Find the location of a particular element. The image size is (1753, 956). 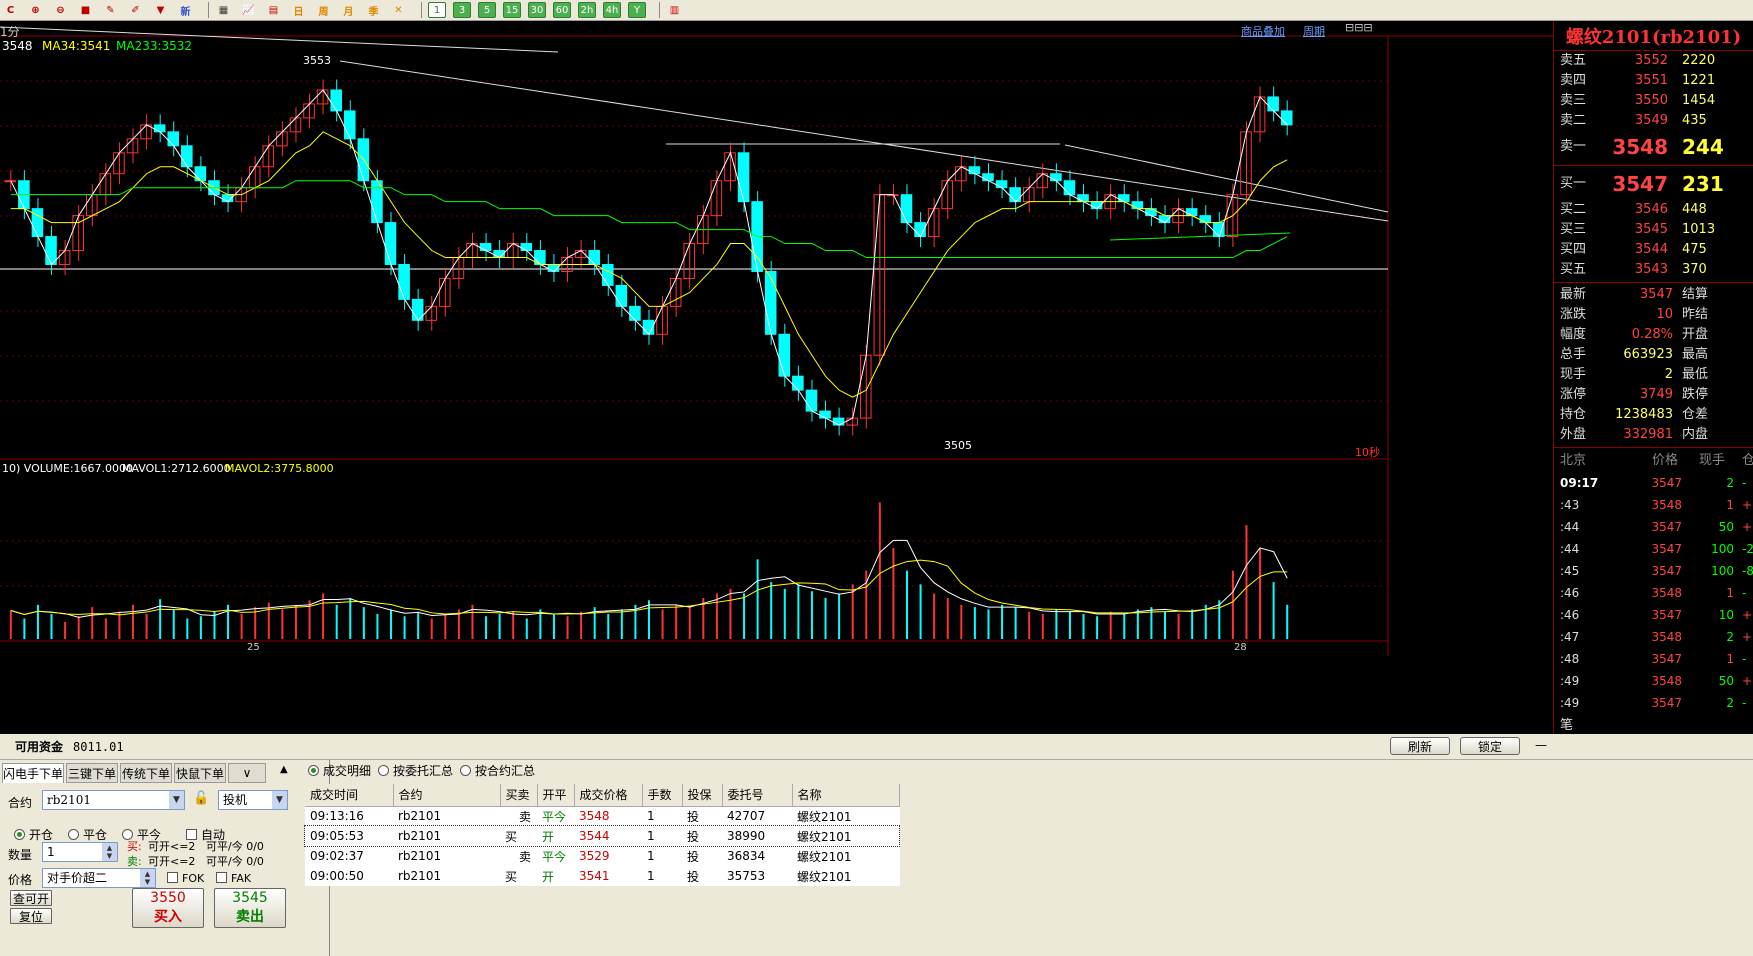

eraser-icon: ✐ is located at coordinates (135, 10).